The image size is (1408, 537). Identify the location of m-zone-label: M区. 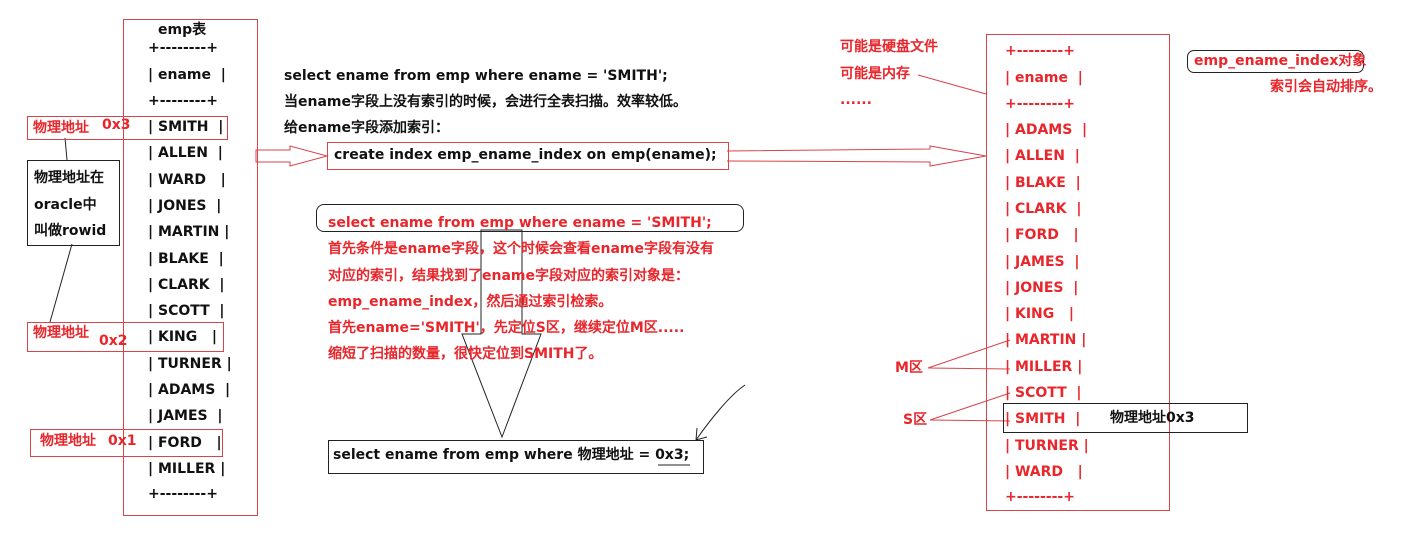
(909, 368).